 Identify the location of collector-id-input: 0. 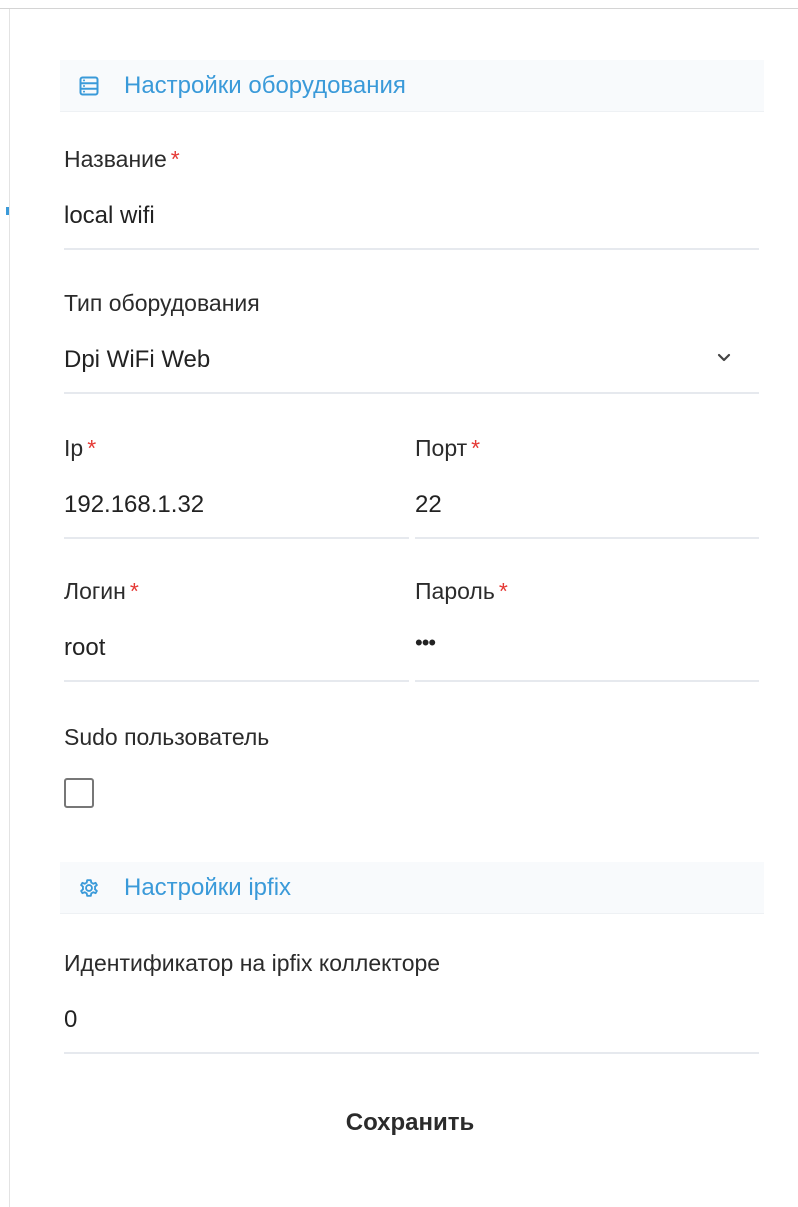
(70, 1020).